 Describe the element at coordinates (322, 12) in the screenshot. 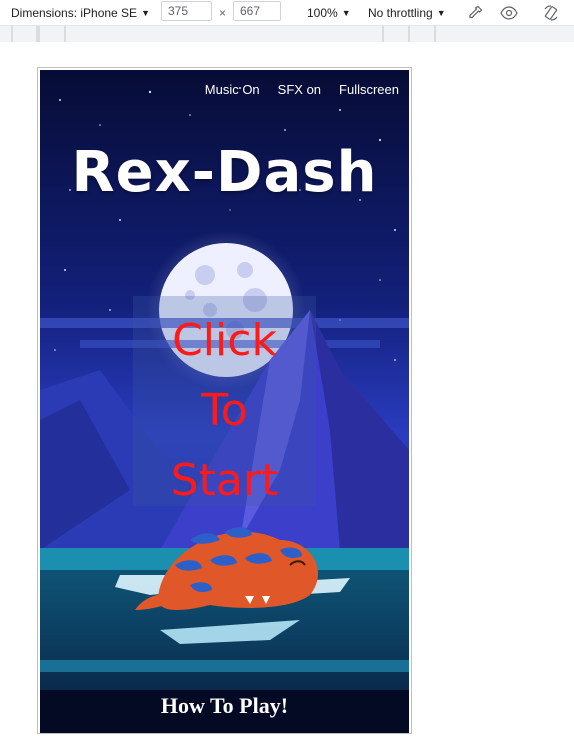

I see `zoom-label: 100%` at that location.